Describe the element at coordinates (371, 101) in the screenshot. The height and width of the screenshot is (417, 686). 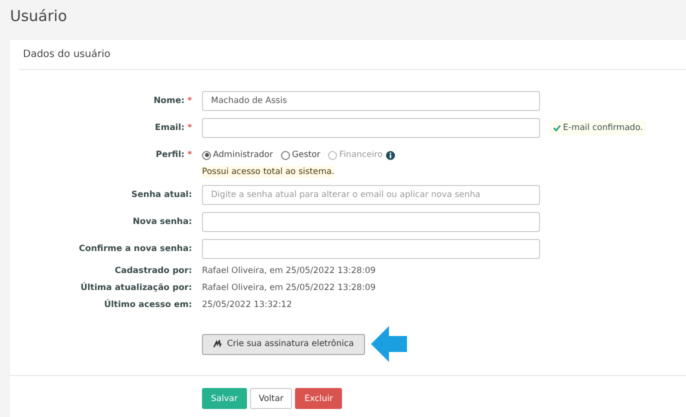
I see `input-field: Machado de Assis` at that location.